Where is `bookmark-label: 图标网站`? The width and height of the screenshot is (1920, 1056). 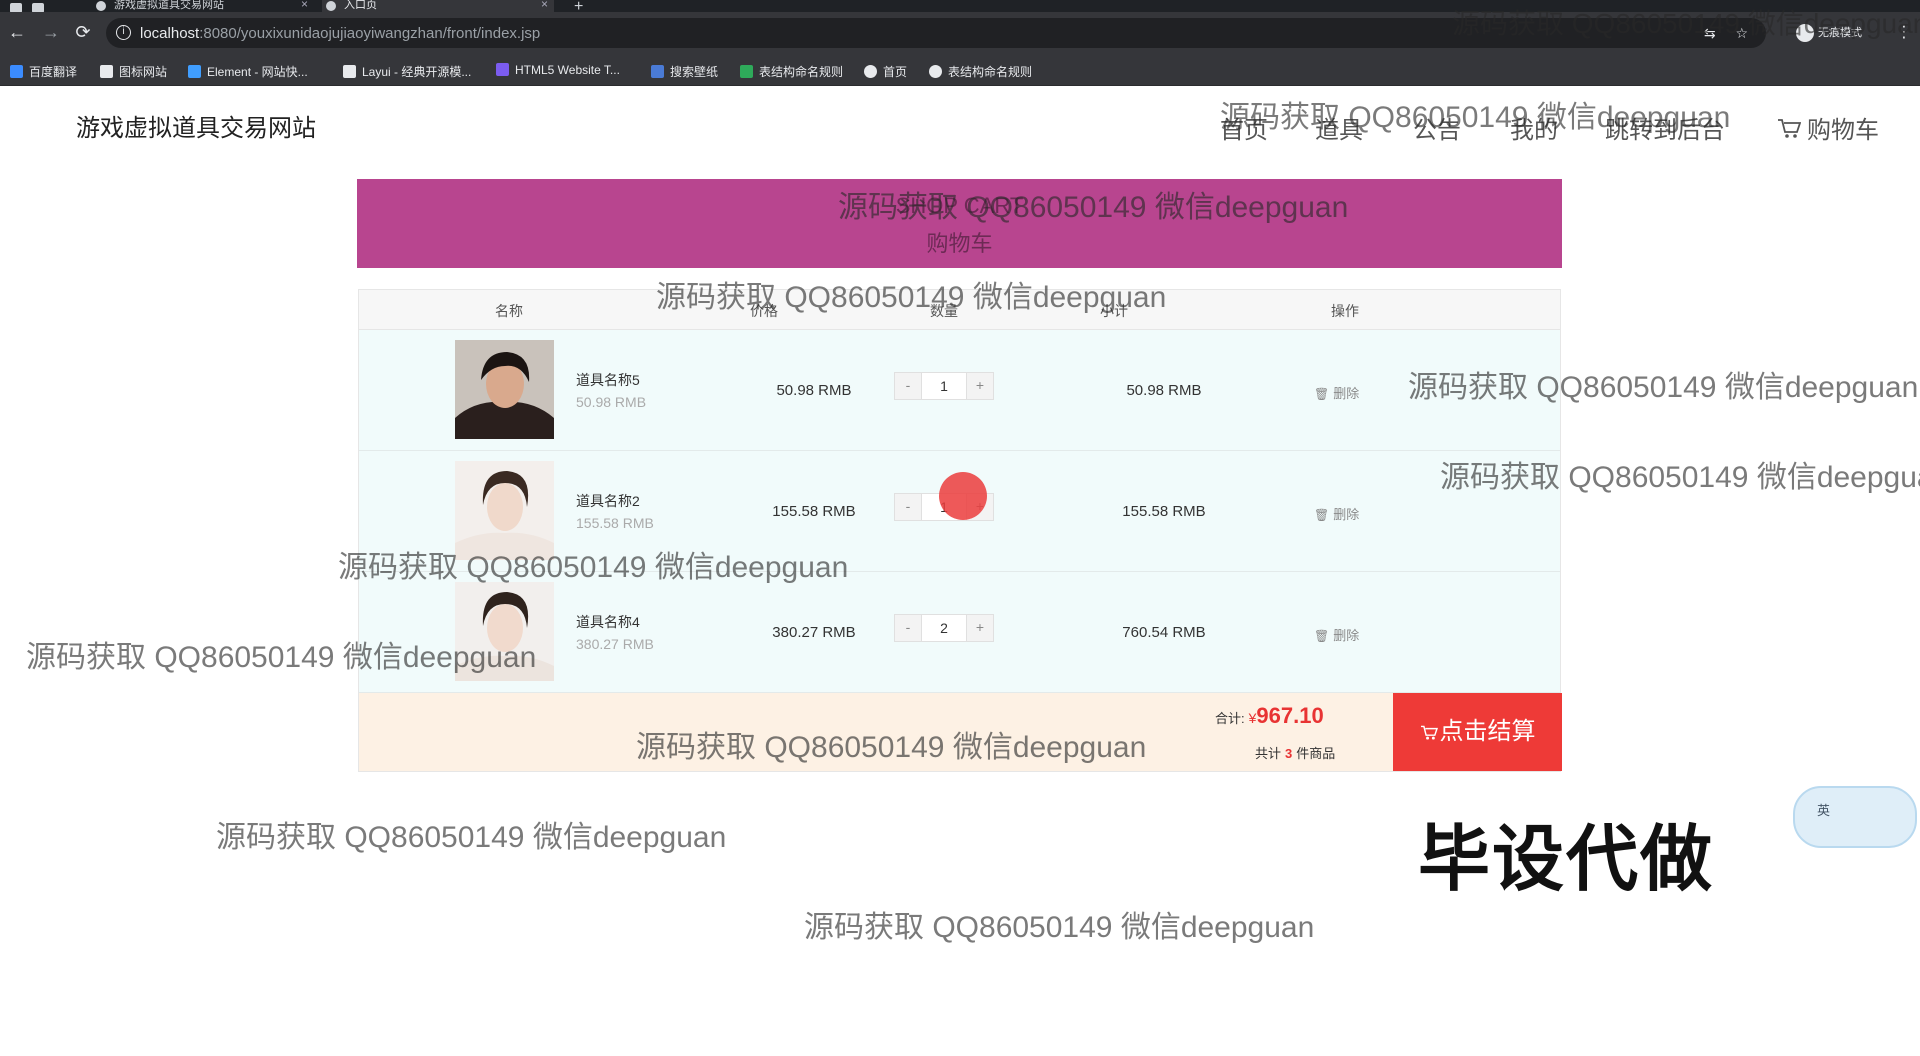
bookmark-label: 图标网站 is located at coordinates (143, 72).